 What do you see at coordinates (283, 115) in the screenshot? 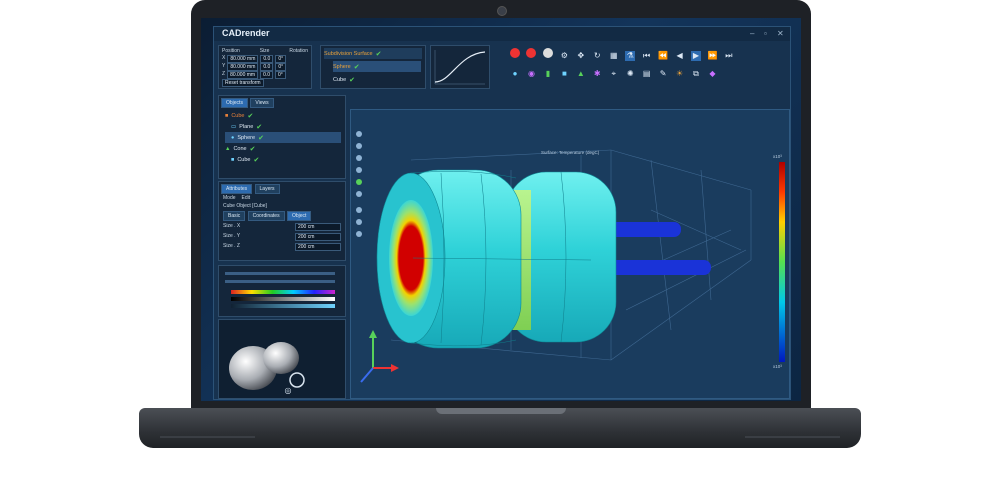
I see `tree-item-cube: ■ Cube ✔` at bounding box center [283, 115].